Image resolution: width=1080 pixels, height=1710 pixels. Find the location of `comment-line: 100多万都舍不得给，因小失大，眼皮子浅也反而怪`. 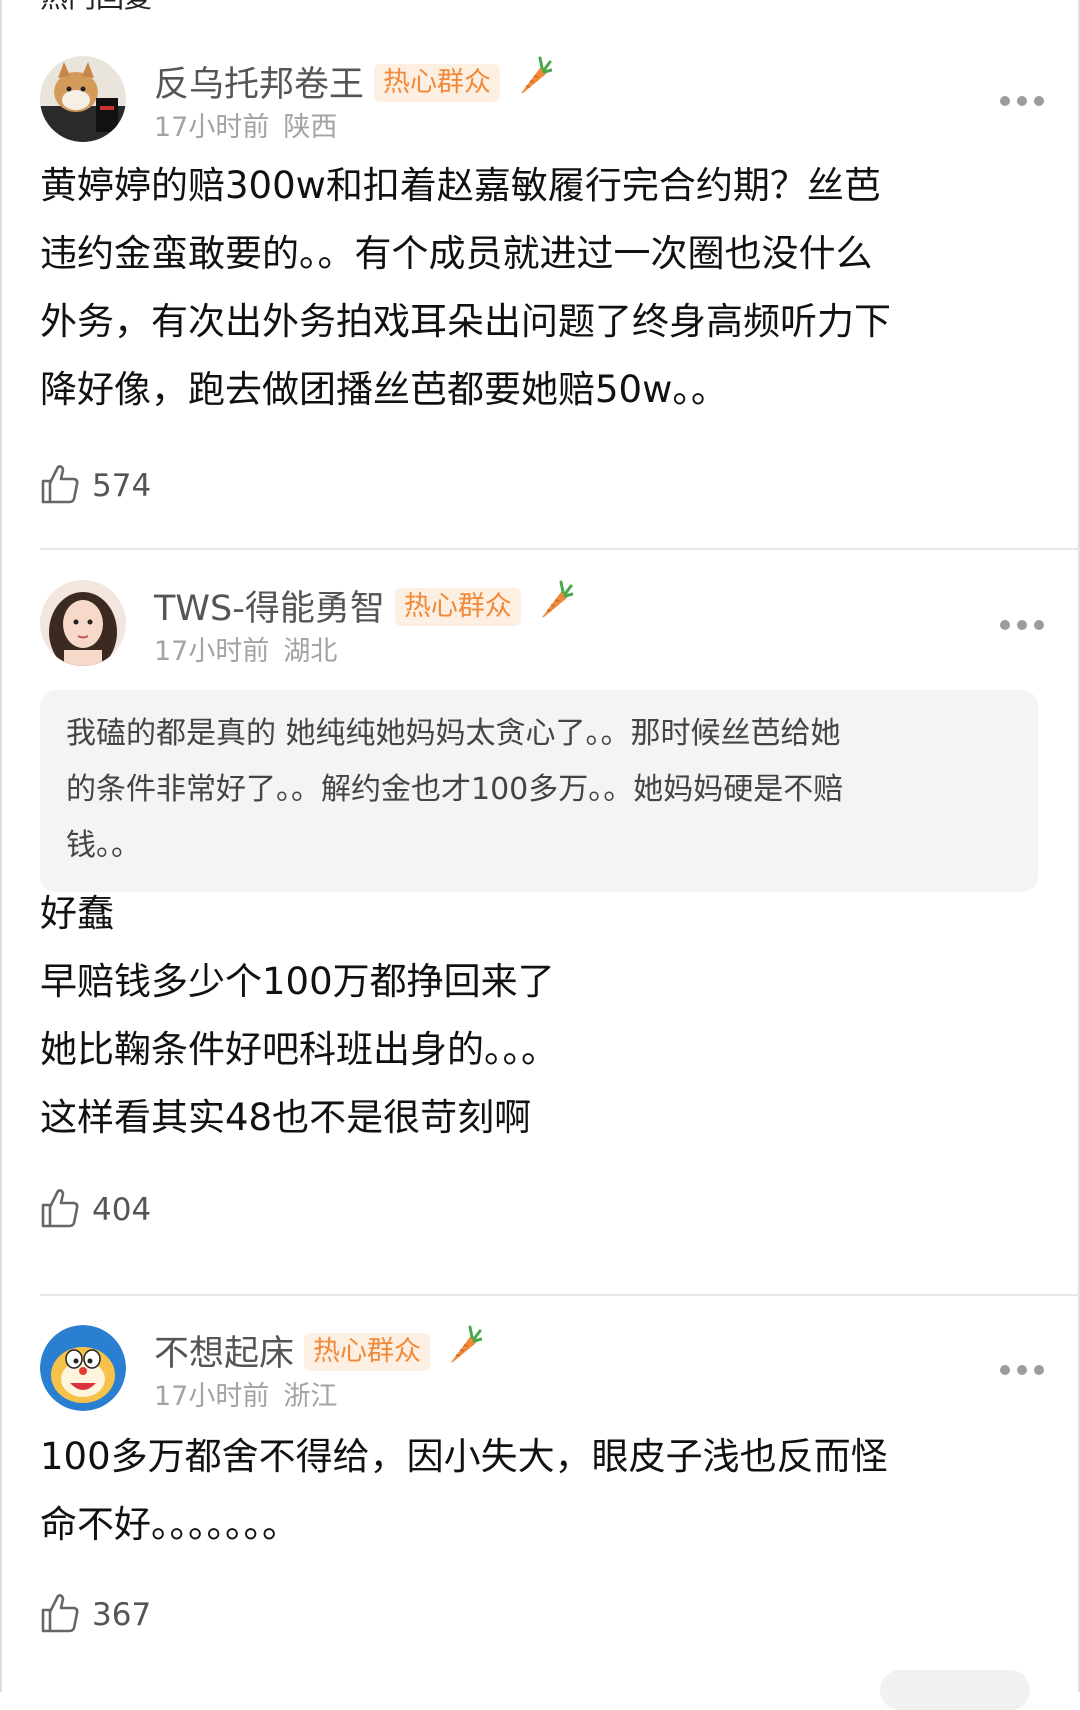

comment-line: 100多万都舍不得给，因小失大，眼皮子浅也反而怪 is located at coordinates (464, 1456).